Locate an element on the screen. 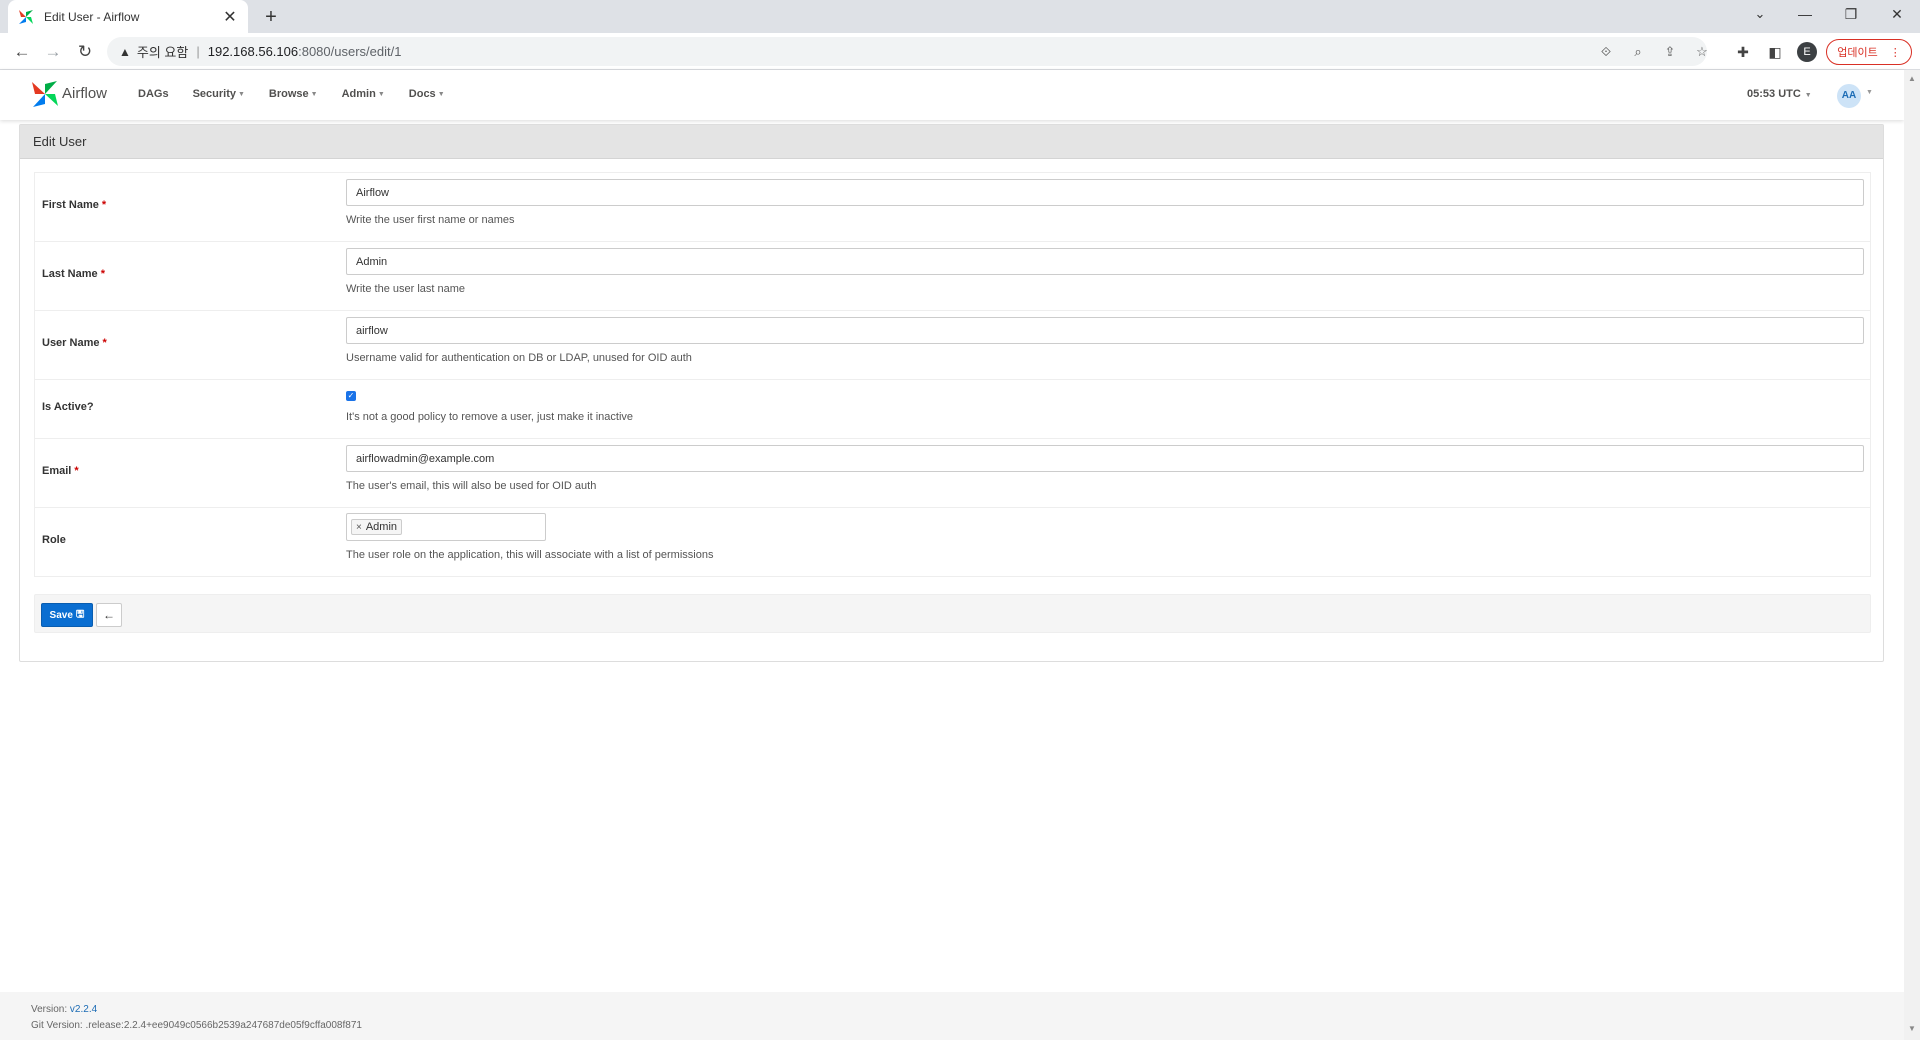 The image size is (1920, 1040). role-tag: × Admin is located at coordinates (377, 527).